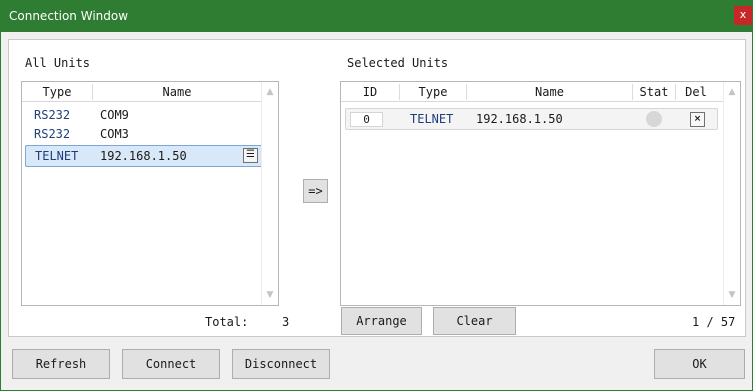 This screenshot has width=753, height=391. I want to click on all-units-scrollbar: ▲ ▼, so click(269, 193).